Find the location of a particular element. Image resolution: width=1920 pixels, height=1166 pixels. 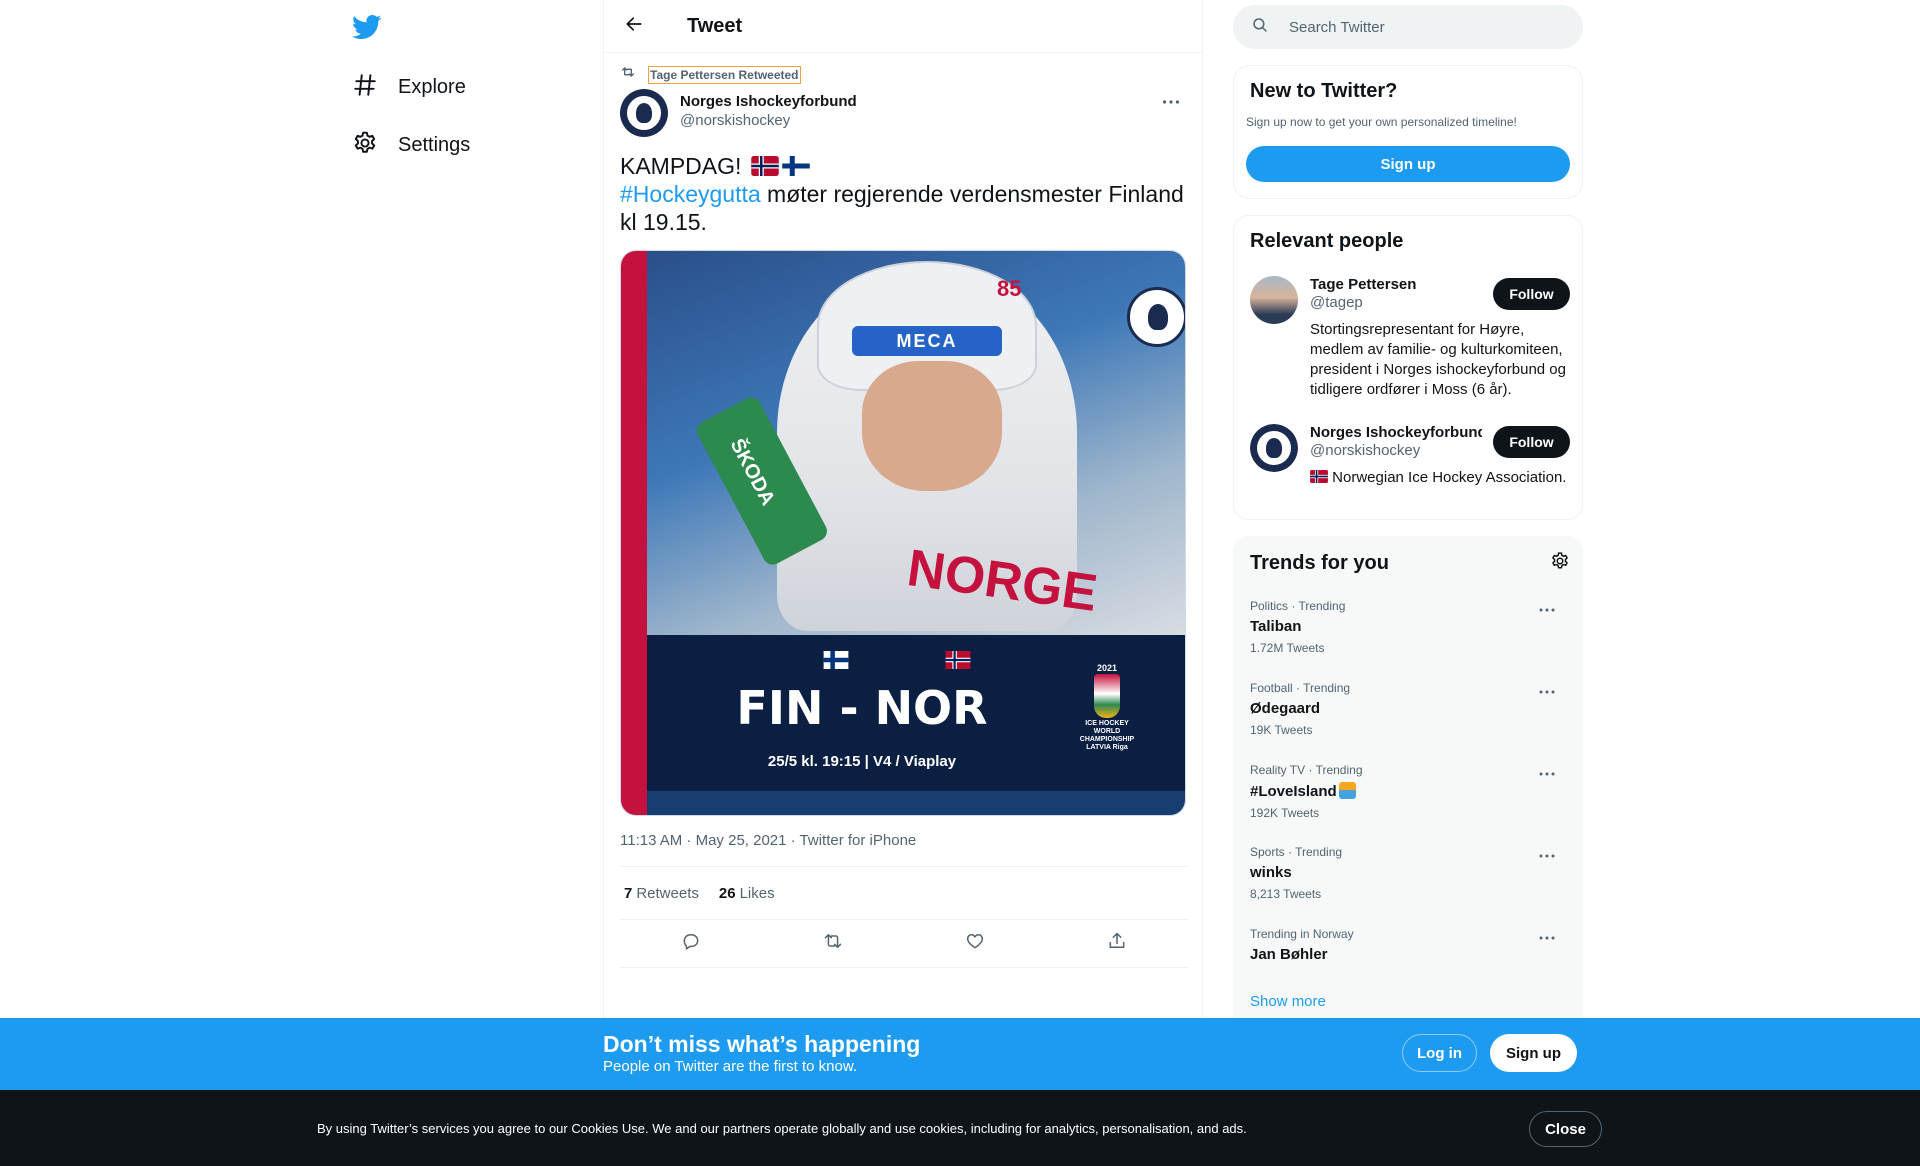

sidebar-signup-button: Sign up is located at coordinates (1408, 164).